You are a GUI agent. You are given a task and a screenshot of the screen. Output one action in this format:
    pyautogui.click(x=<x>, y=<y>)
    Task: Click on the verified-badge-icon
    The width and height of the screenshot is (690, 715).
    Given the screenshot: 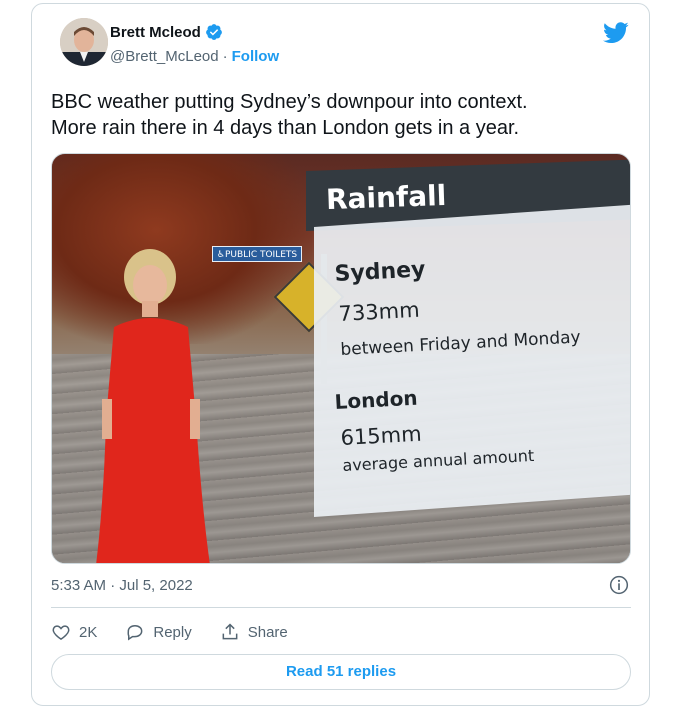 What is the action you would take?
    pyautogui.click(x=213, y=32)
    